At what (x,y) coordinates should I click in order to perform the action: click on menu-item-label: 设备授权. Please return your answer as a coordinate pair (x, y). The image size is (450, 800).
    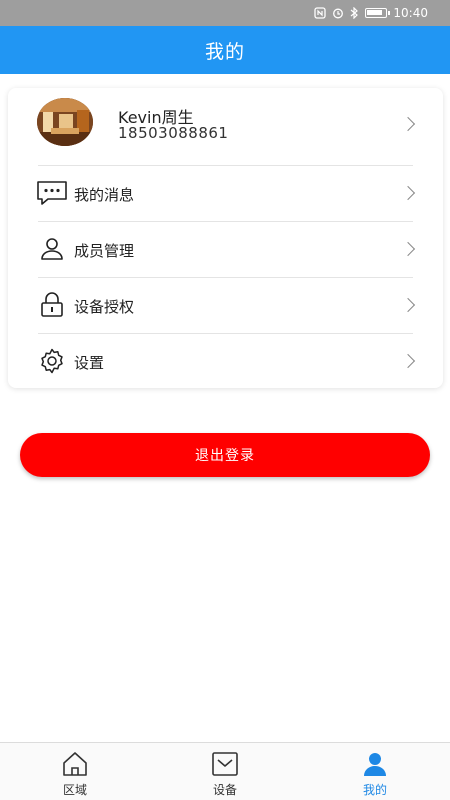
    Looking at the image, I should click on (104, 307).